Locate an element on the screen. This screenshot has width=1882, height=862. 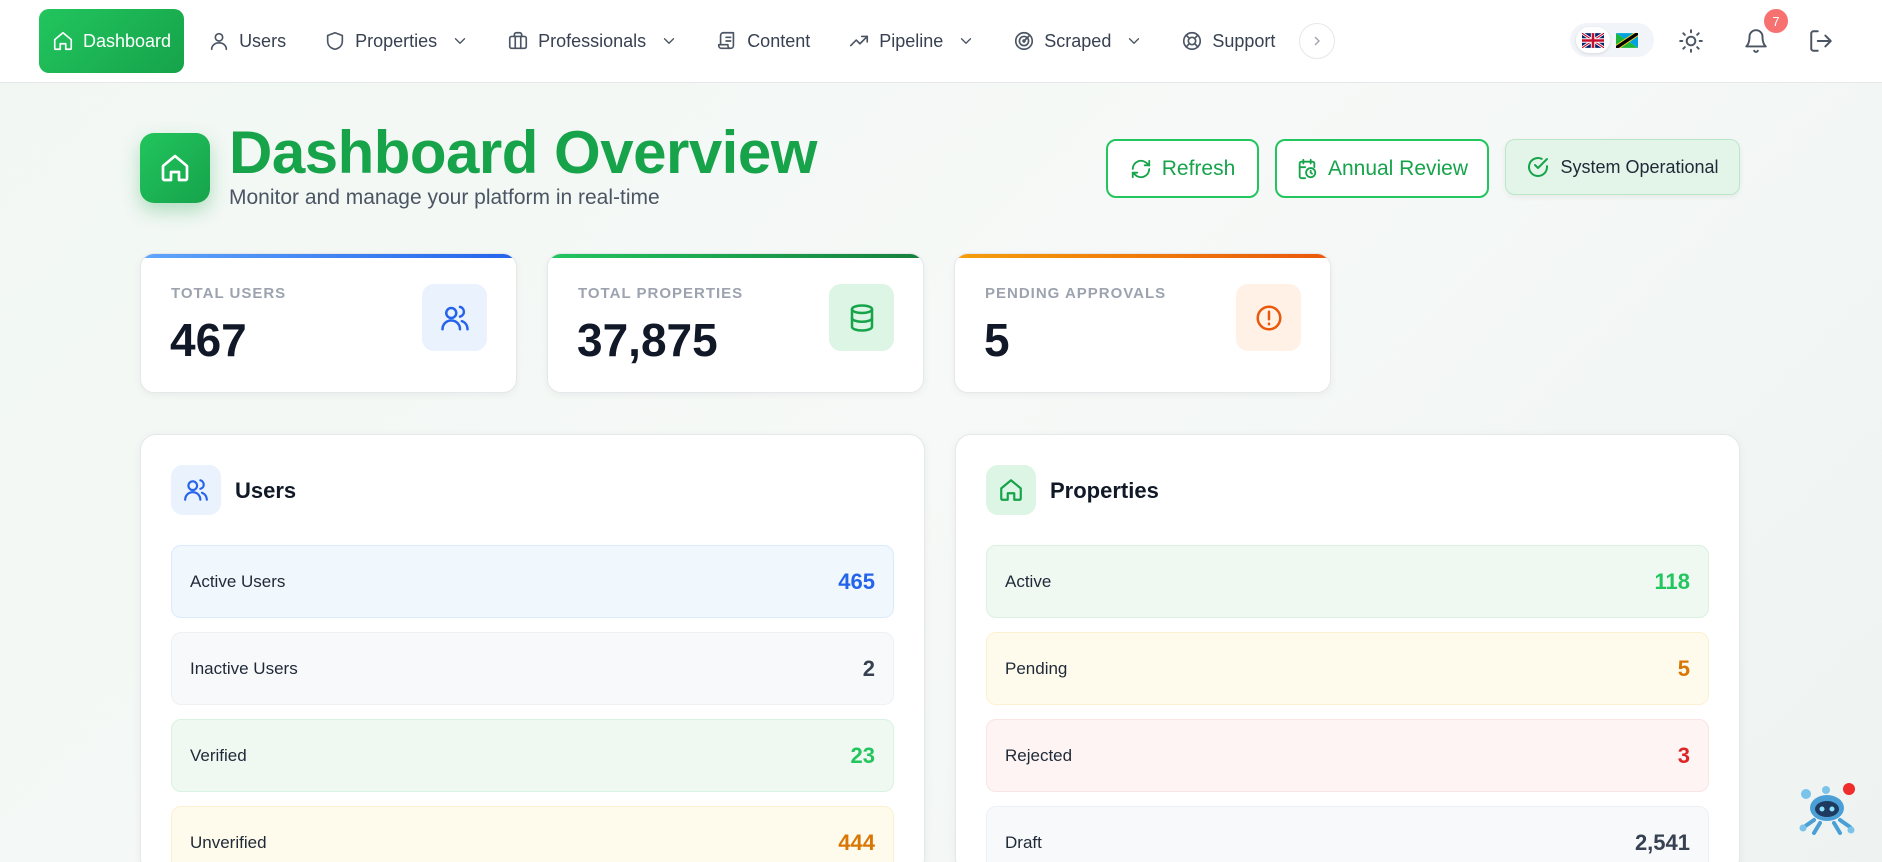
nav-item-label: Support is located at coordinates (1244, 40).